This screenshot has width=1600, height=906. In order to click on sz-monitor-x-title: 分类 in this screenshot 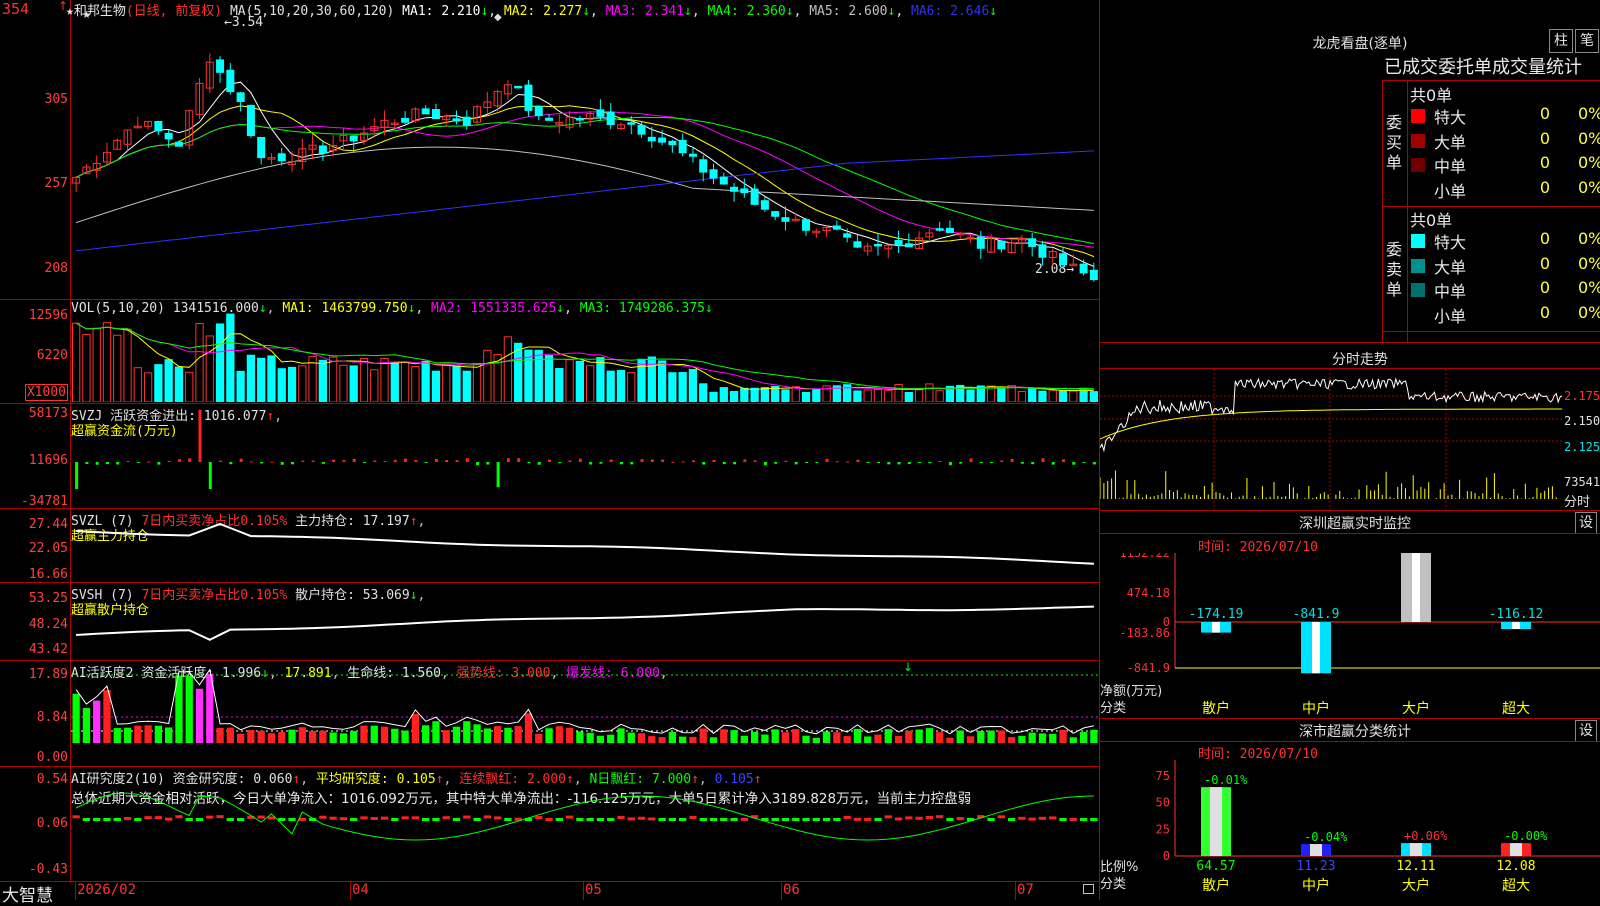, I will do `click(1113, 708)`.